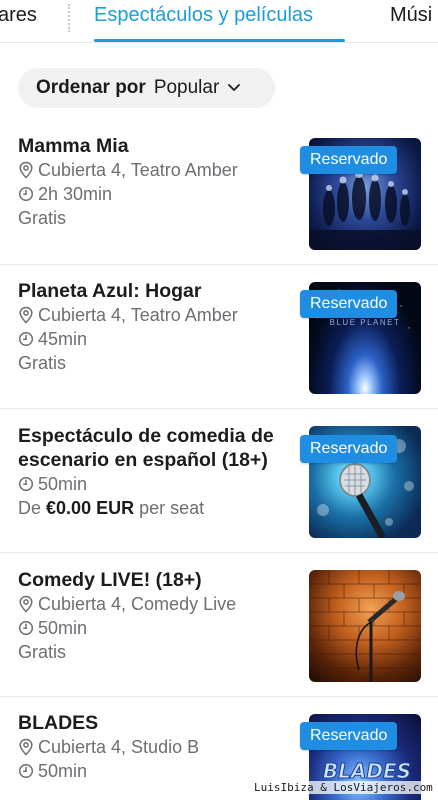 Image resolution: width=438 pixels, height=800 pixels. I want to click on event-title: Planeta Azul: Hogar, so click(110, 291).